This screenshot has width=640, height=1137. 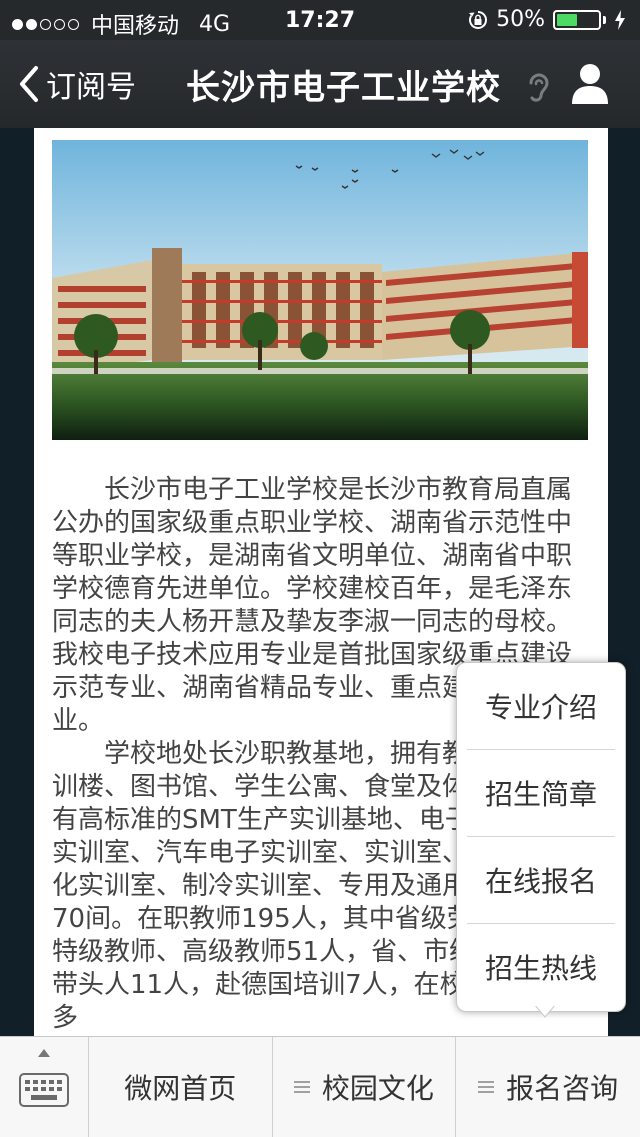 I want to click on tab-campus-culture: 校园文化, so click(x=365, y=1087).